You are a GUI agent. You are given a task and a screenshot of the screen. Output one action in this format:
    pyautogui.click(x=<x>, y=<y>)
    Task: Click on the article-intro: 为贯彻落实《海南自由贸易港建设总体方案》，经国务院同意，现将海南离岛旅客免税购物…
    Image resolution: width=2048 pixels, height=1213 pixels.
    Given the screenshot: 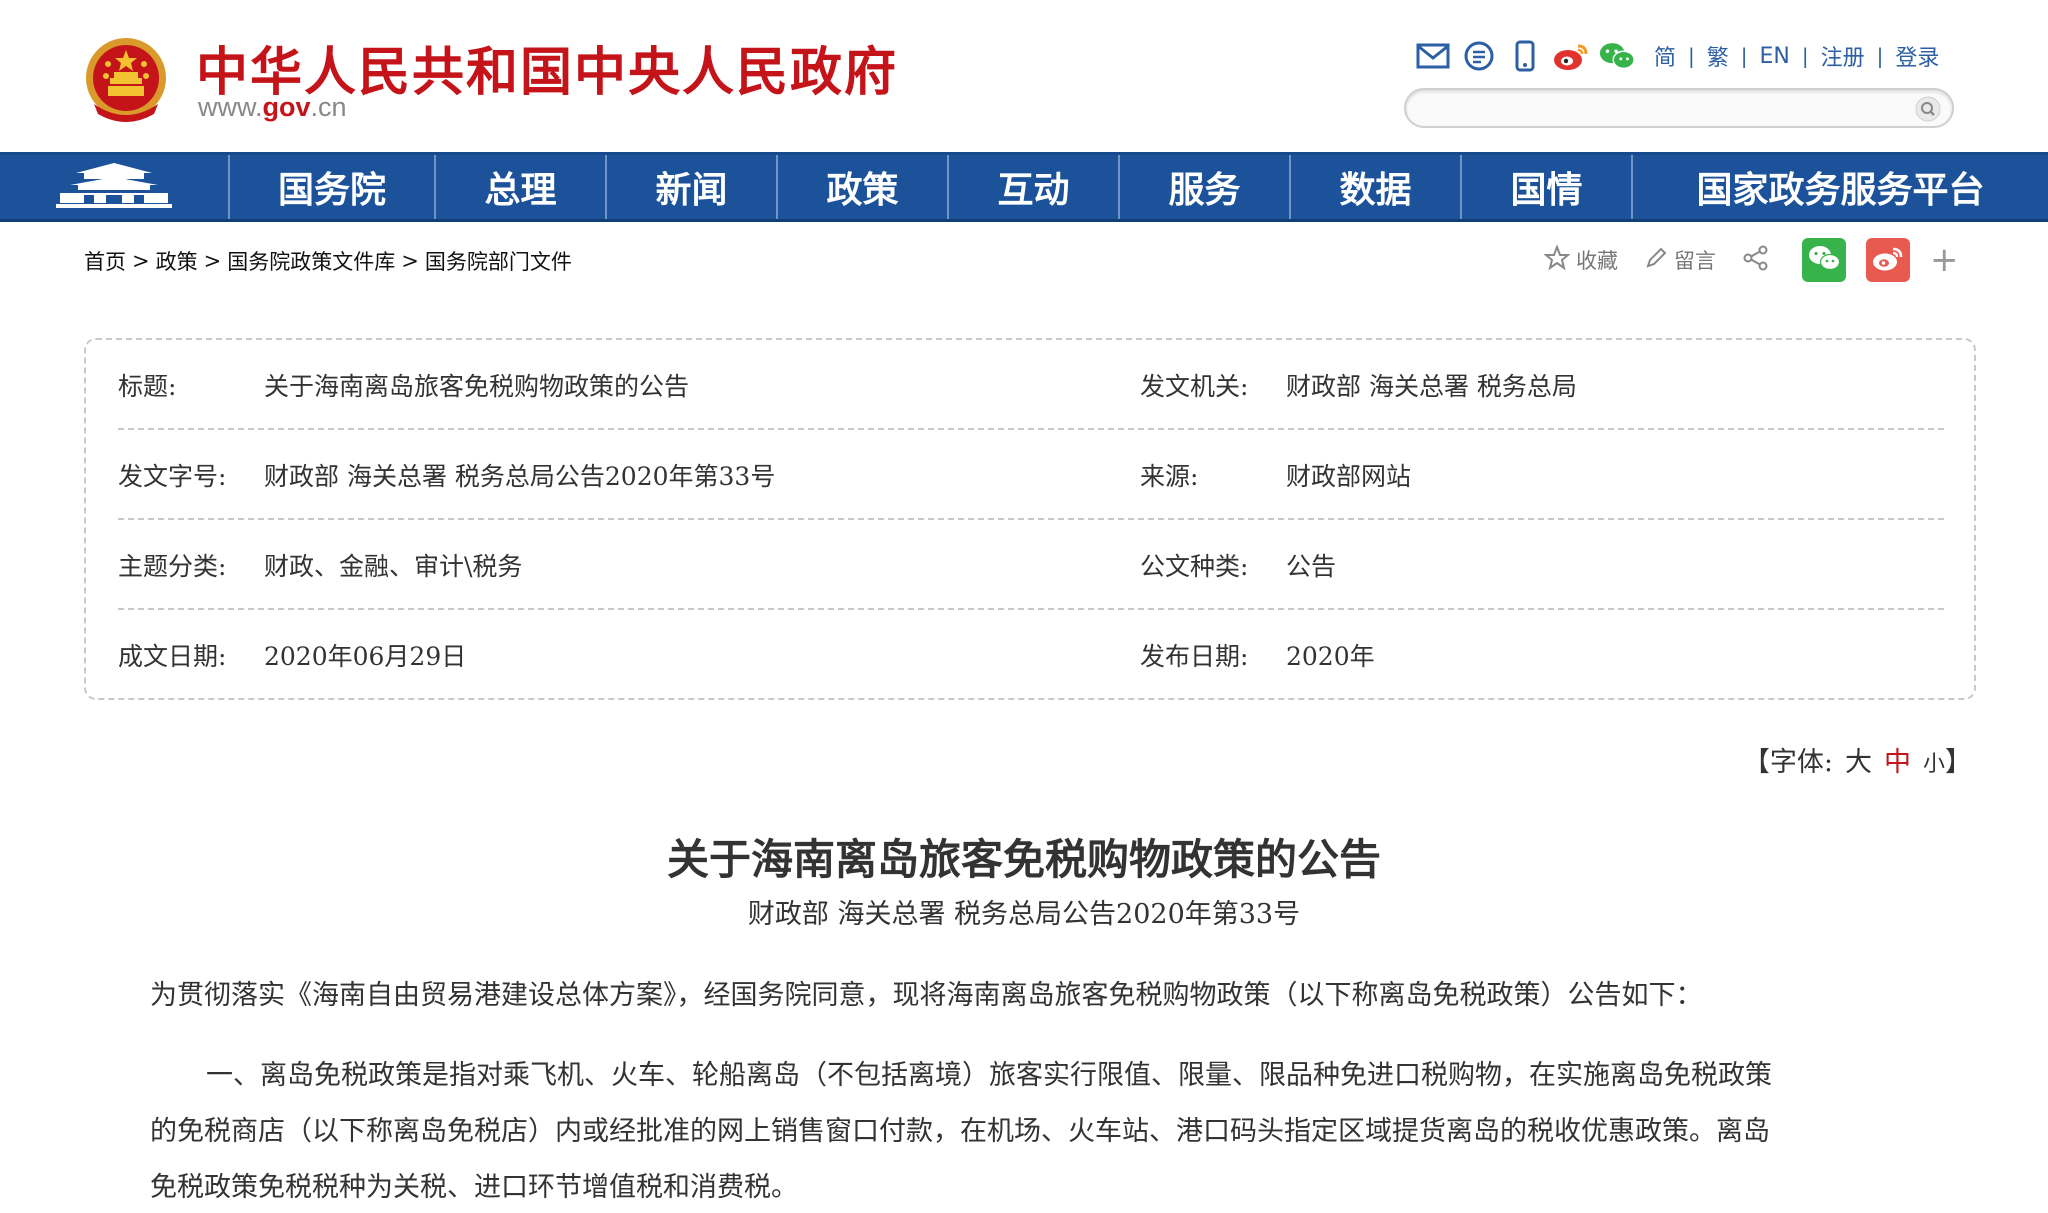 What is the action you would take?
    pyautogui.click(x=926, y=995)
    